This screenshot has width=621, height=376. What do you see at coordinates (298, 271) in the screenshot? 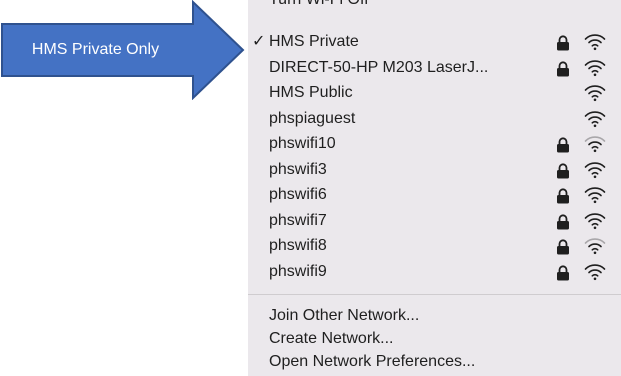
I see `network-name: phswifi9` at bounding box center [298, 271].